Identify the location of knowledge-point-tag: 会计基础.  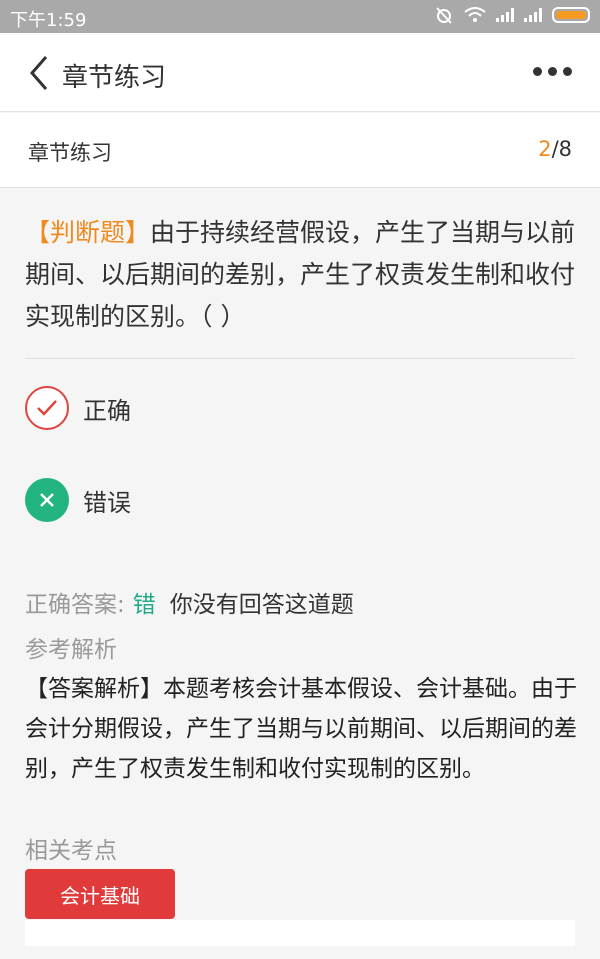
(100, 894).